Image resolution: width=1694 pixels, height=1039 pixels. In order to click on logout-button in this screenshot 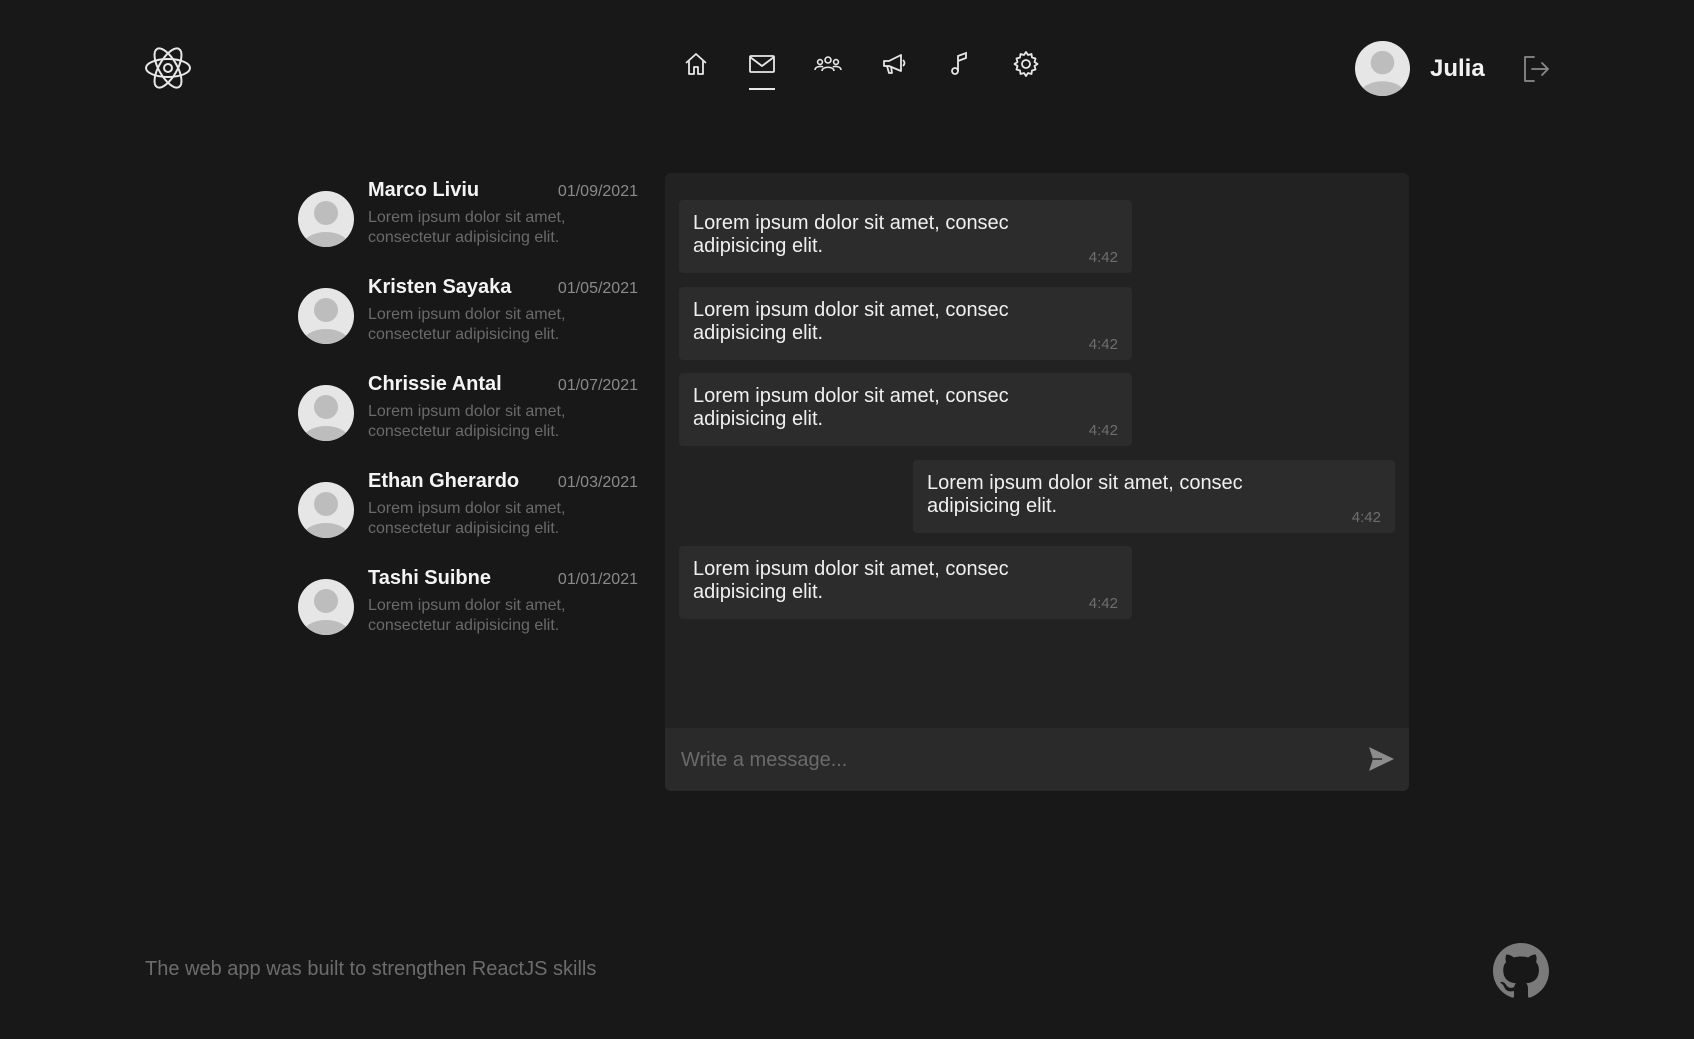, I will do `click(1536, 69)`.